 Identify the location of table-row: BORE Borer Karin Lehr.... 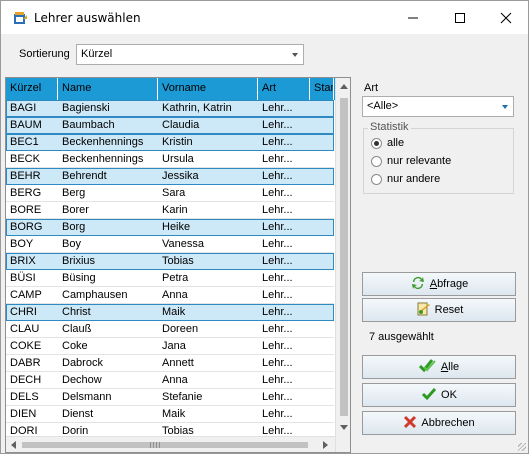
(170, 210).